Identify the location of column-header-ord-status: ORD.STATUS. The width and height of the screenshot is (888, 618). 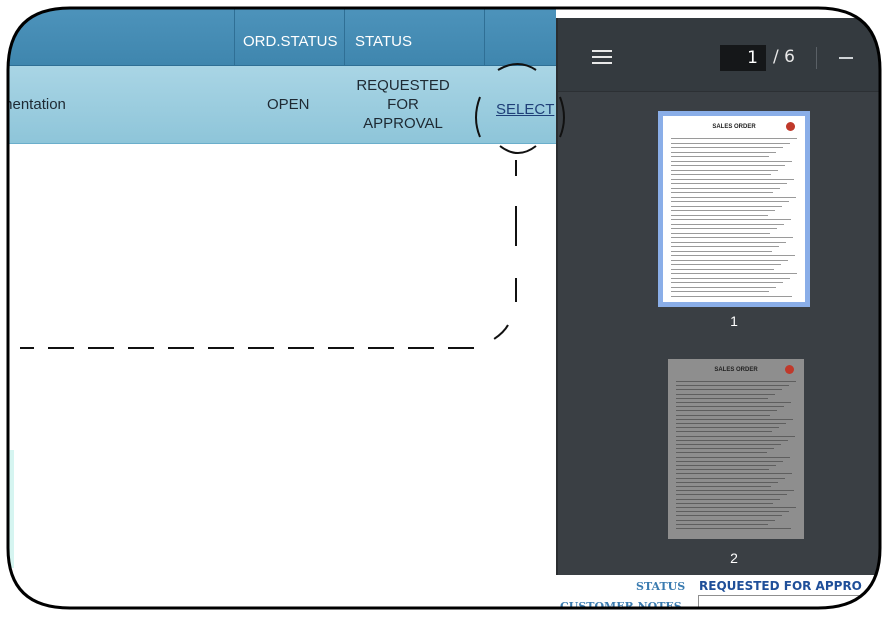
(289, 33).